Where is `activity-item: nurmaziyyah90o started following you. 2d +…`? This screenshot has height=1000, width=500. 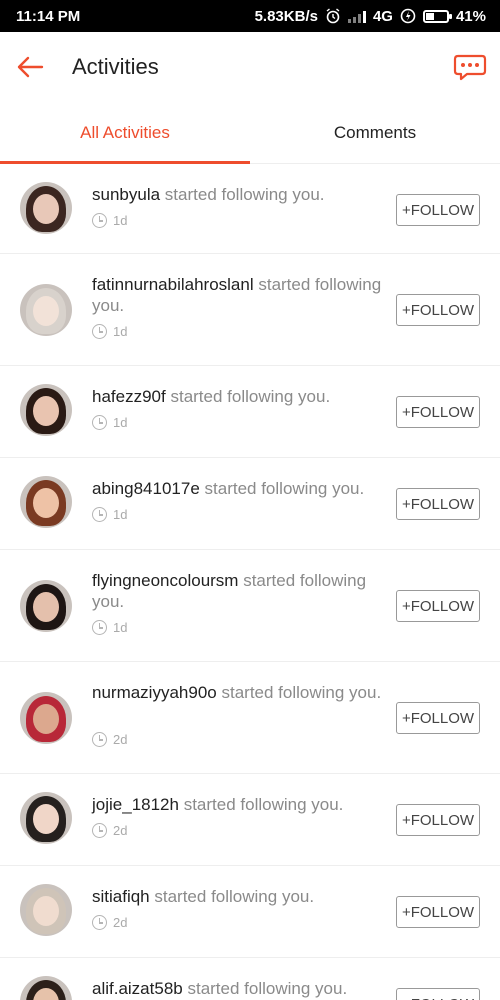
activity-item: nurmaziyyah90o started following you. 2d +… is located at coordinates (250, 718).